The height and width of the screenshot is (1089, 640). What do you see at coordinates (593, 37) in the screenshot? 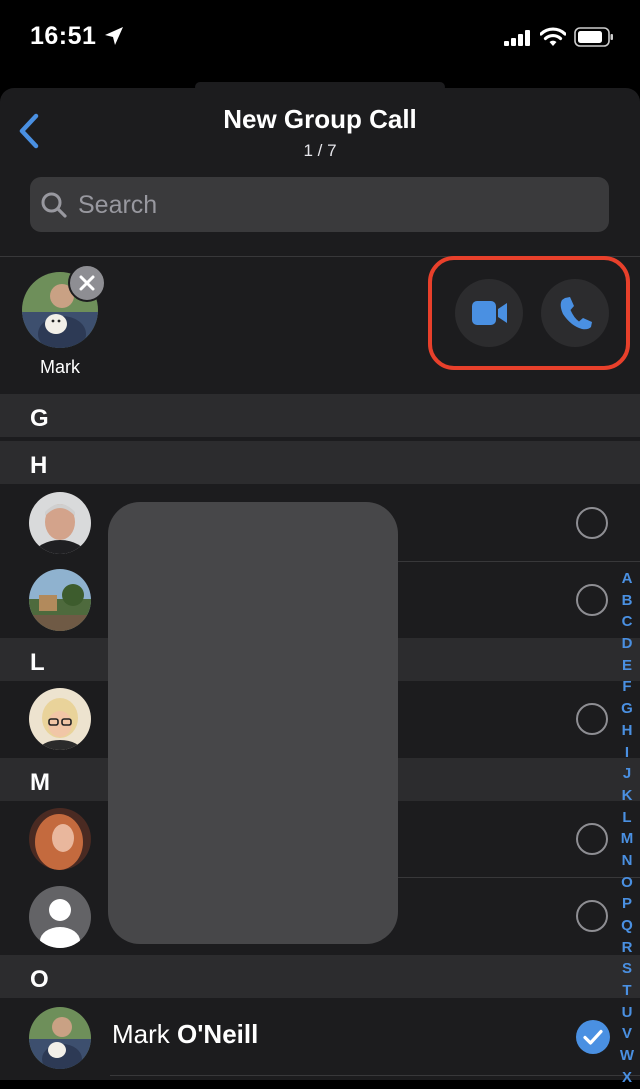
I see `battery-icon` at bounding box center [593, 37].